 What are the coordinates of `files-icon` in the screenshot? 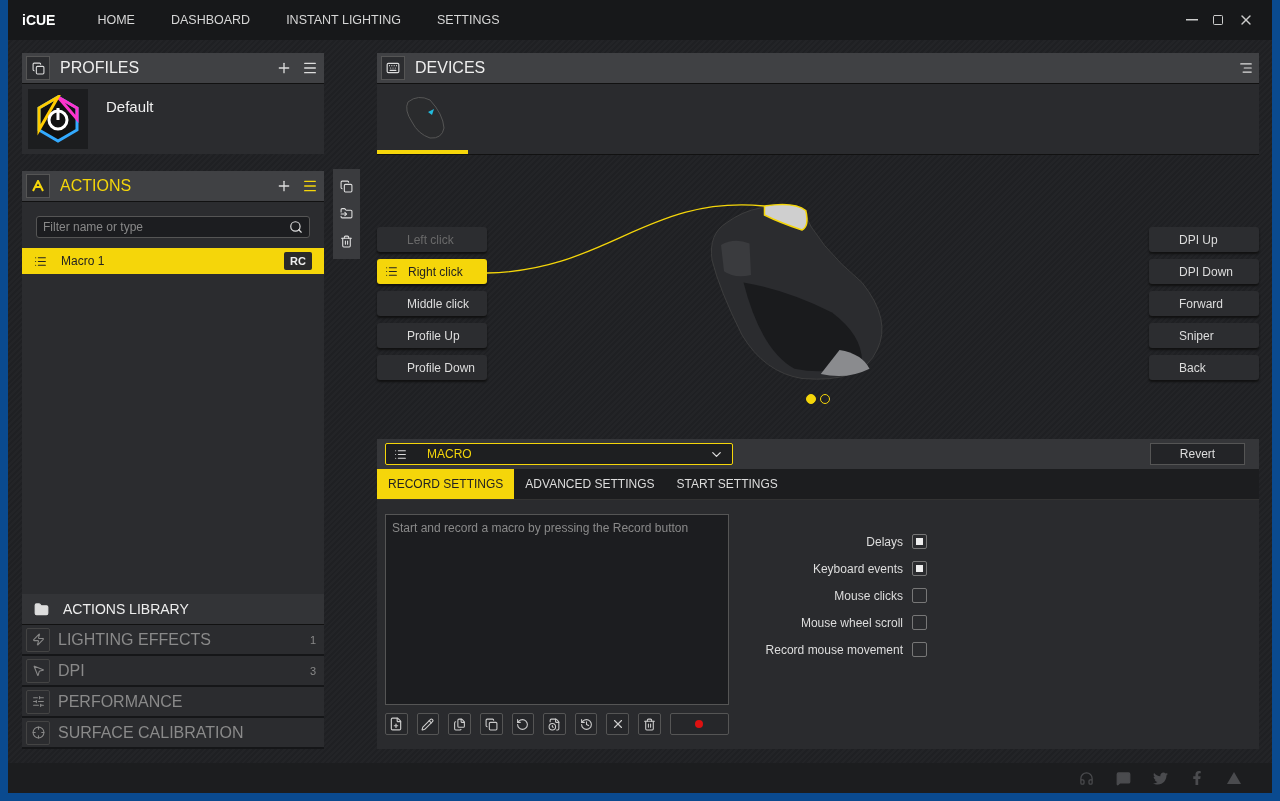 It's located at (460, 724).